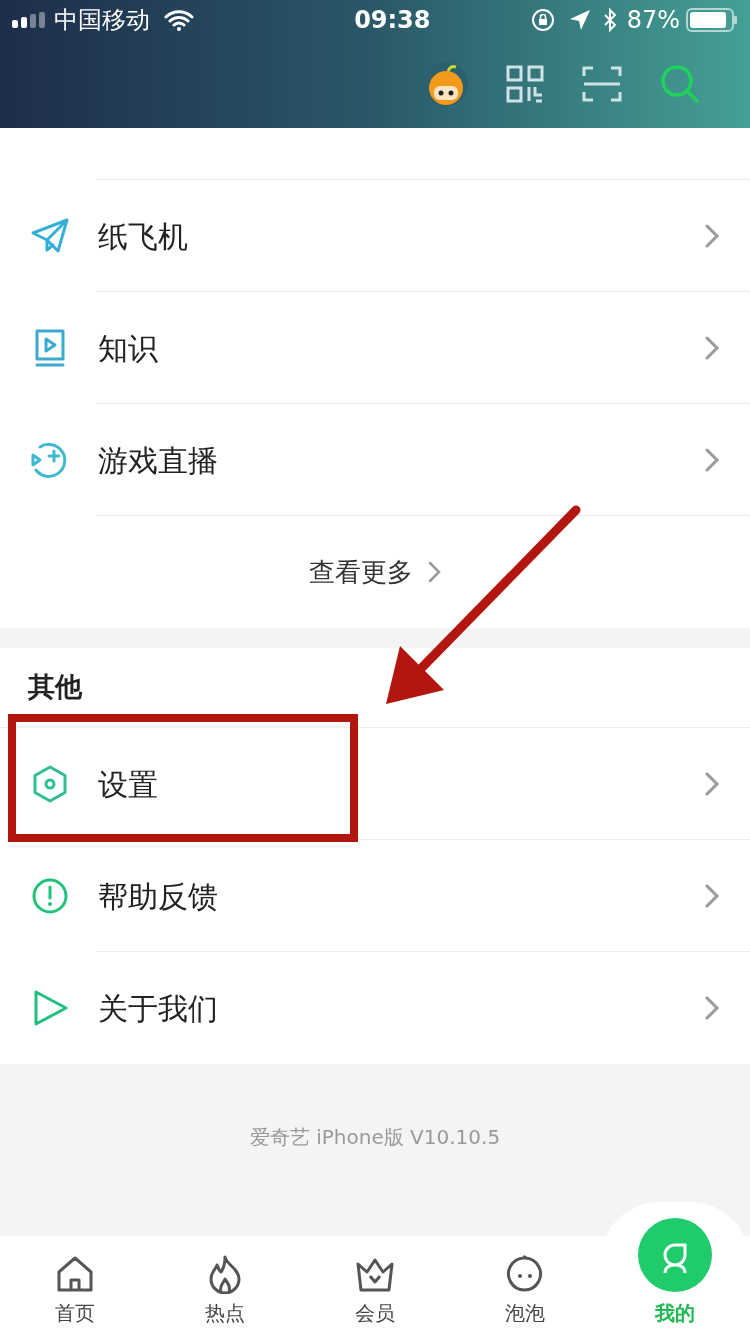 The width and height of the screenshot is (750, 1334). I want to click on carrier-name: 中国移动, so click(102, 20).